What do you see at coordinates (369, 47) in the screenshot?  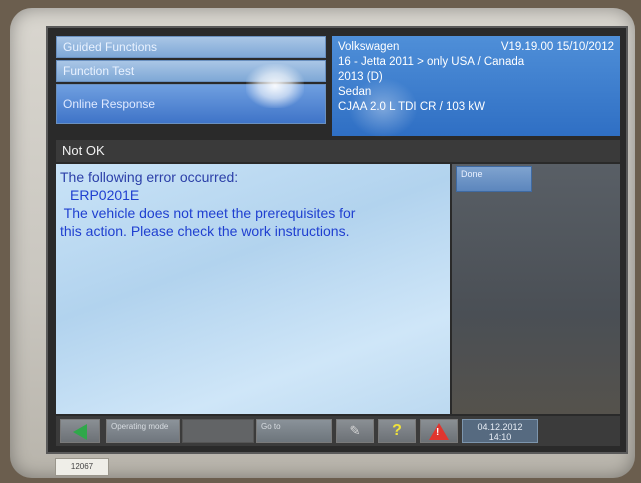 I see `vehicle-brand: Volkswagen` at bounding box center [369, 47].